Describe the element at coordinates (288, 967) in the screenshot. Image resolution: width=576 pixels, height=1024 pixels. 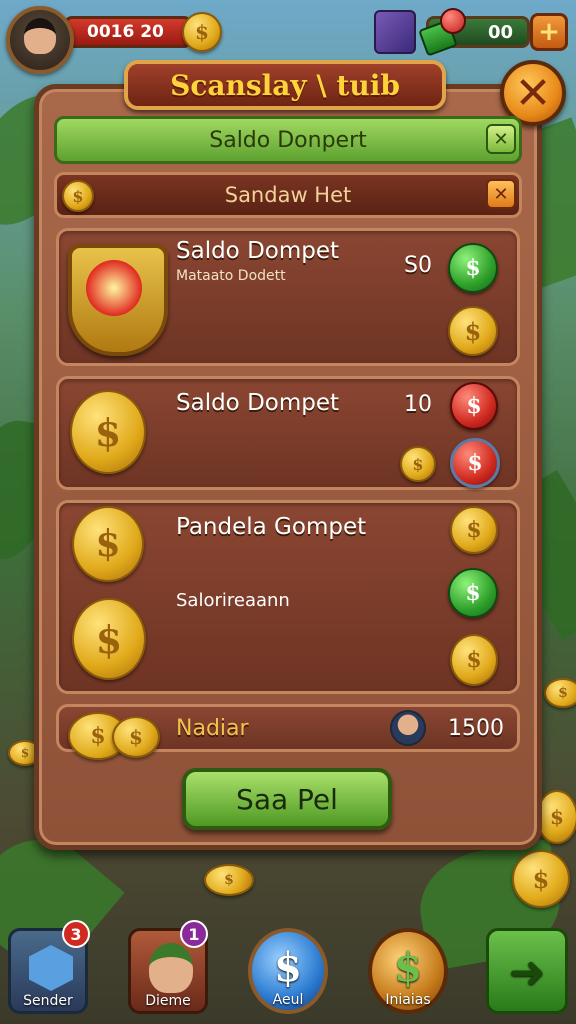
I see `dollar-icon: $` at that location.